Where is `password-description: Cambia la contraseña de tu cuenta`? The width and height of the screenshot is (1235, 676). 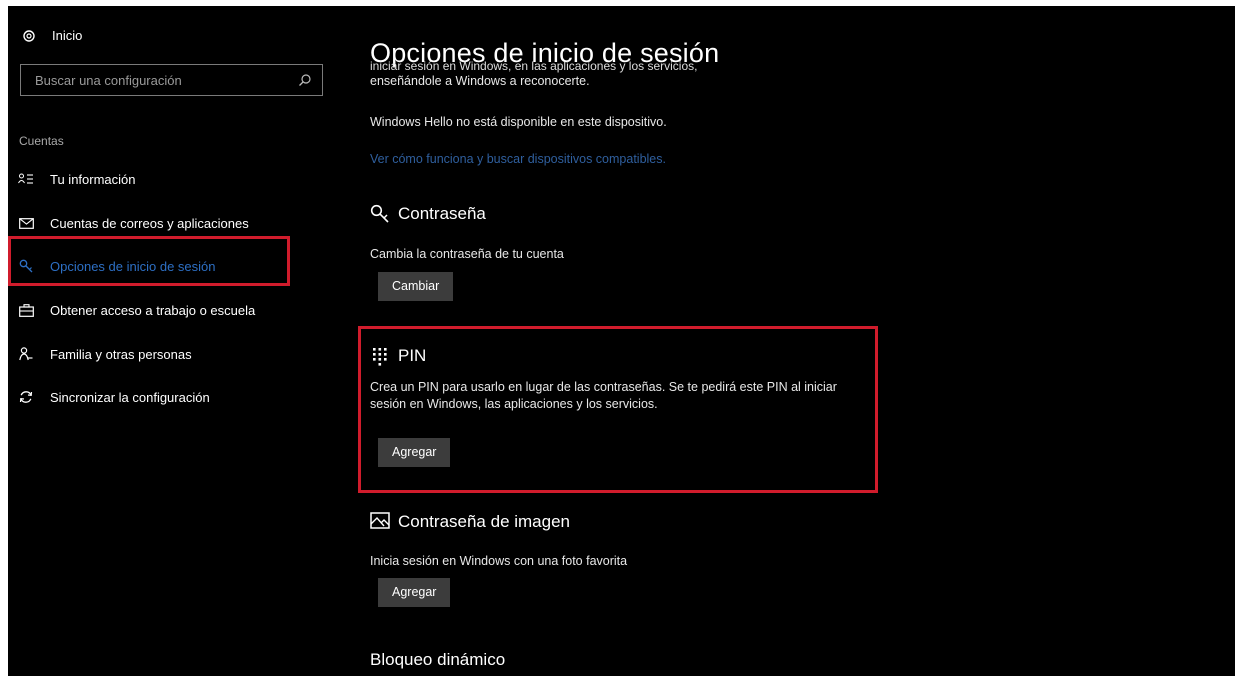 password-description: Cambia la contraseña de tu cuenta is located at coordinates (467, 254).